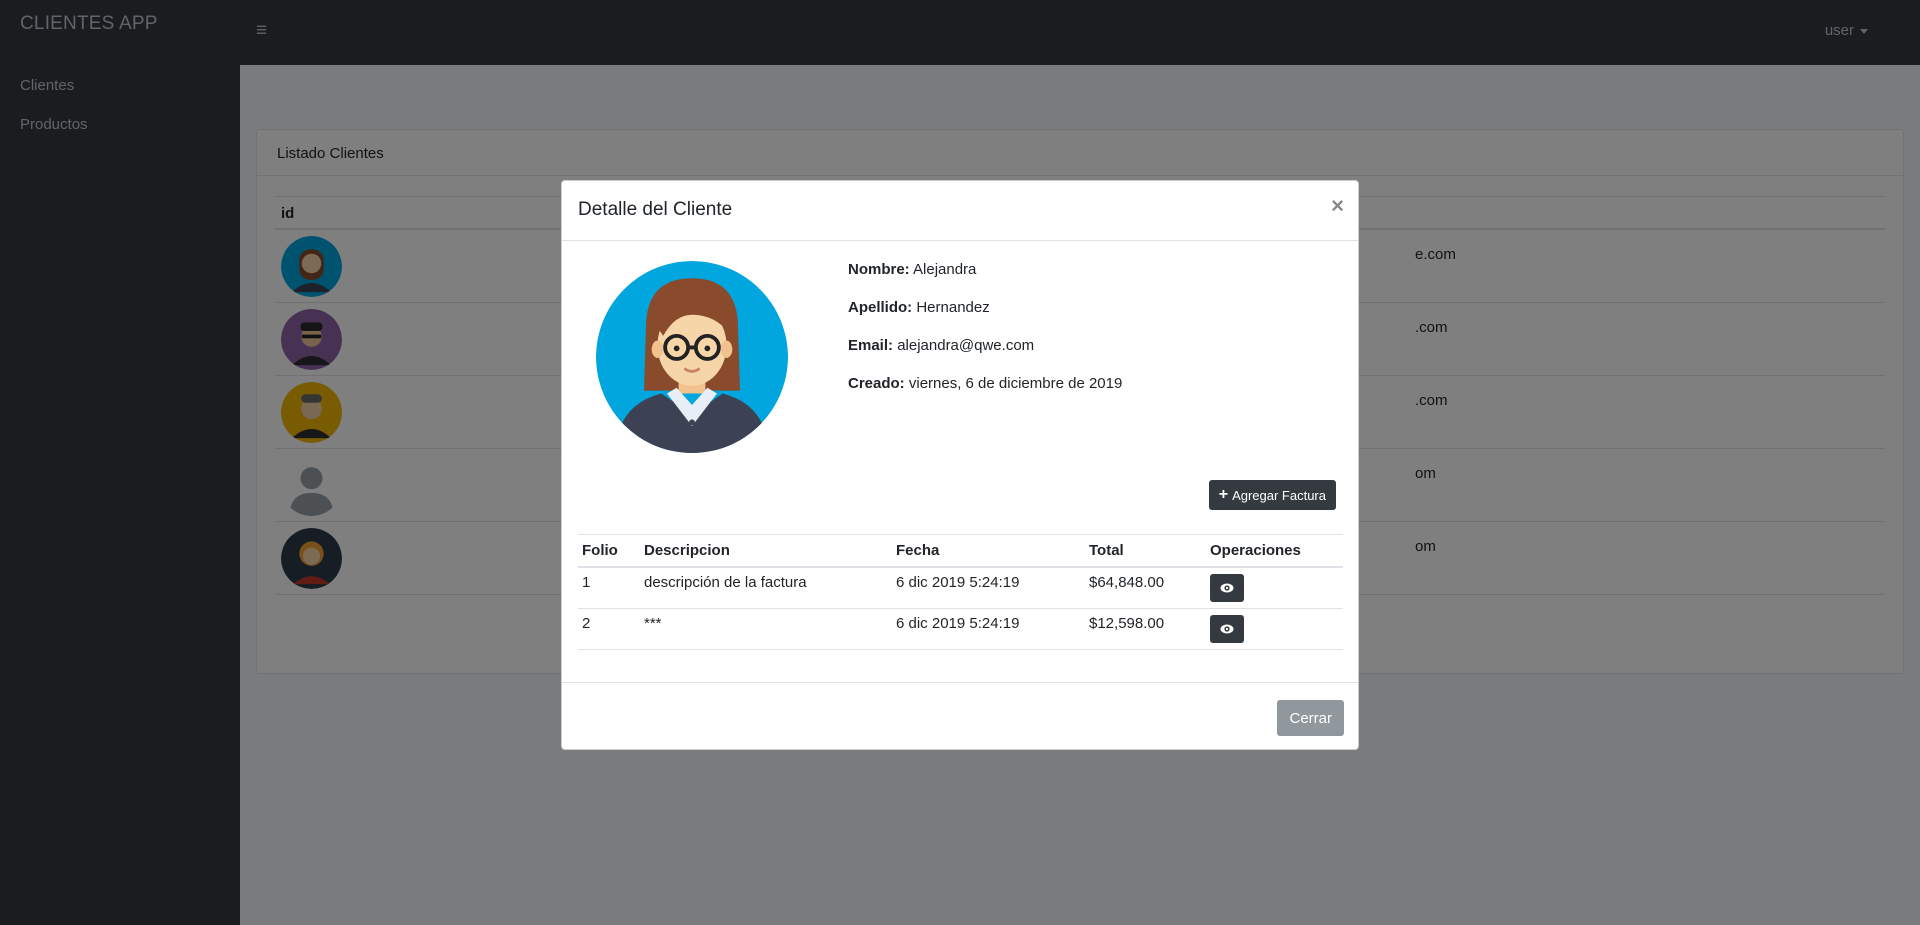 This screenshot has height=925, width=1920. What do you see at coordinates (609, 587) in the screenshot?
I see `invoice-folio: 1` at bounding box center [609, 587].